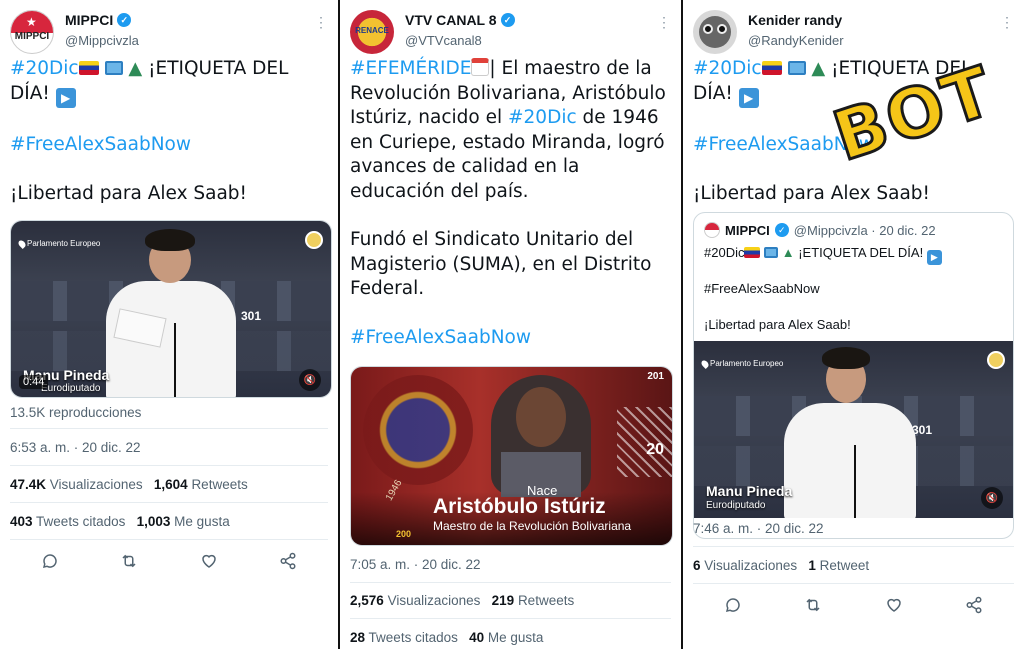 This screenshot has width=1024, height=649. I want to click on display-name-text: VTV CANAL 8, so click(451, 20).